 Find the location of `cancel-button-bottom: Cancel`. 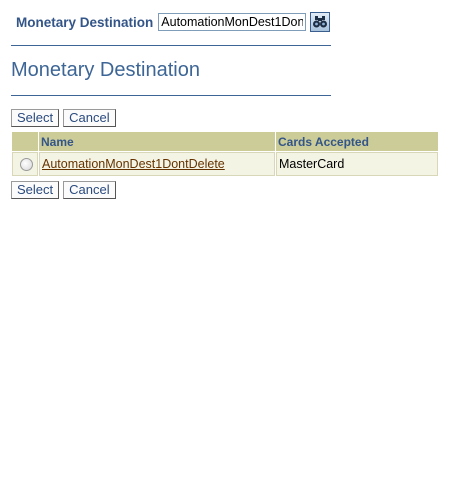

cancel-button-bottom: Cancel is located at coordinates (89, 190).